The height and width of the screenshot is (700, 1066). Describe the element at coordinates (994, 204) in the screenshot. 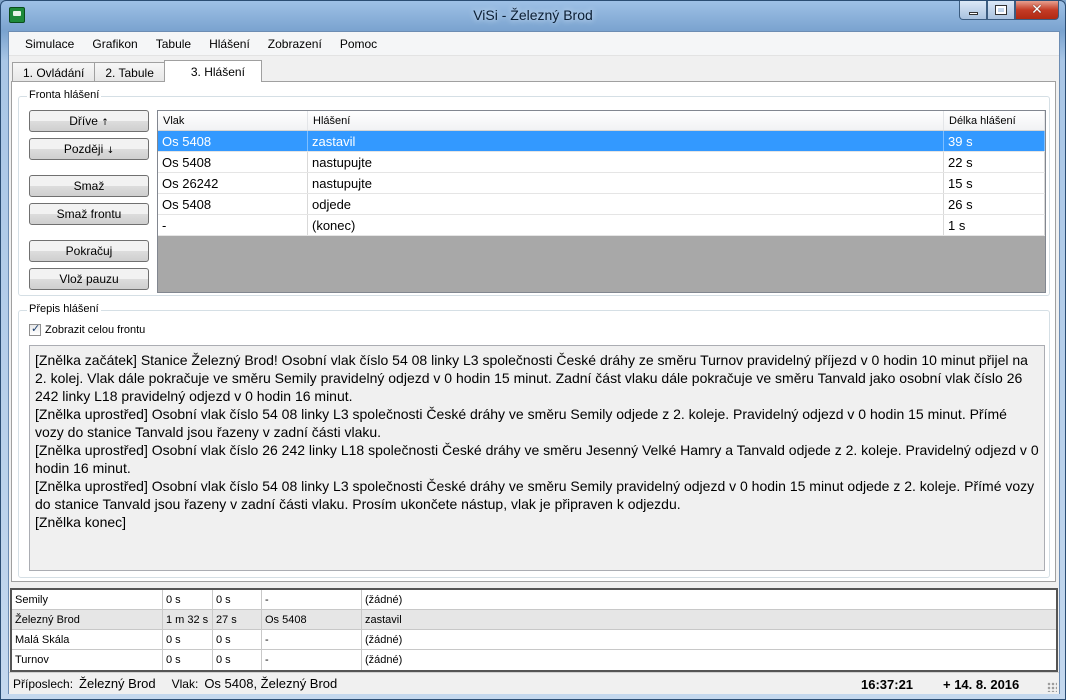

I see `cell-length: 26 s` at that location.